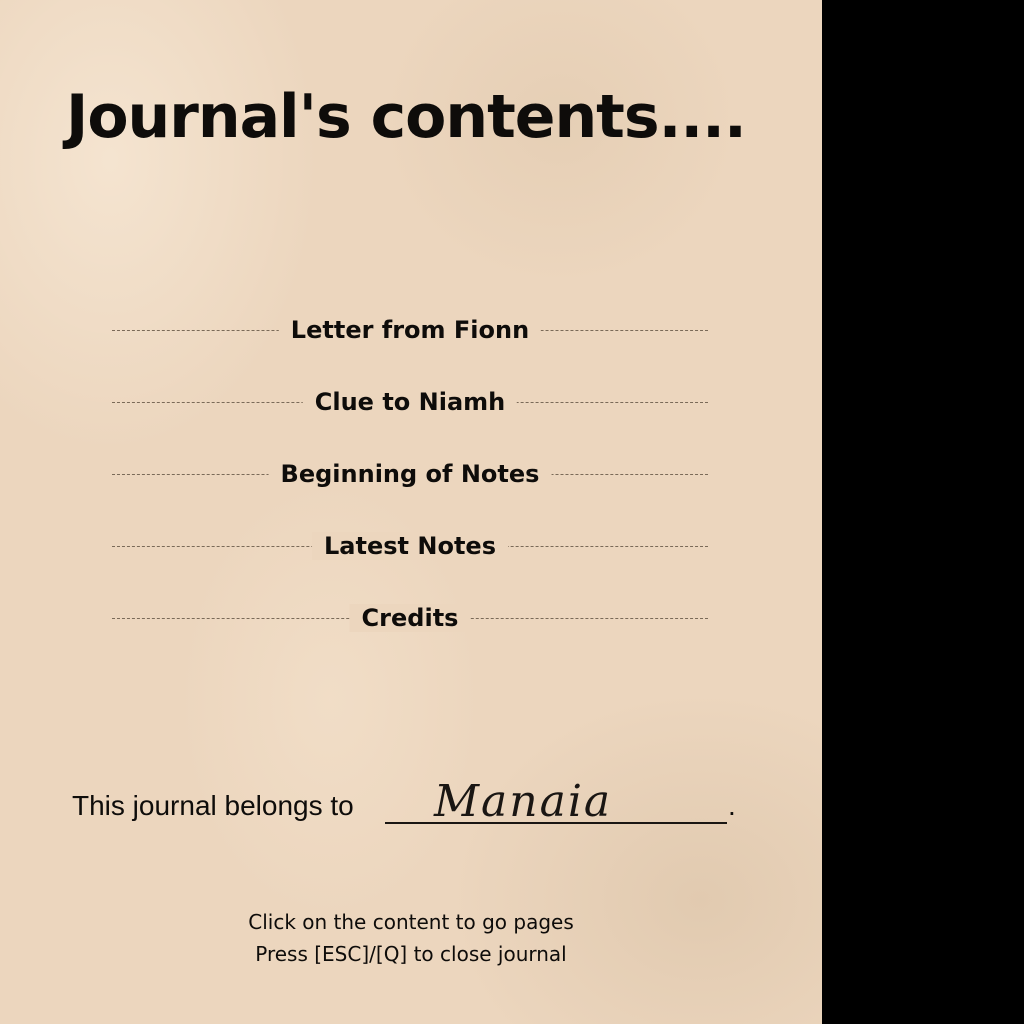  I want to click on toc-item-label: Letter from Fionn, so click(410, 330).